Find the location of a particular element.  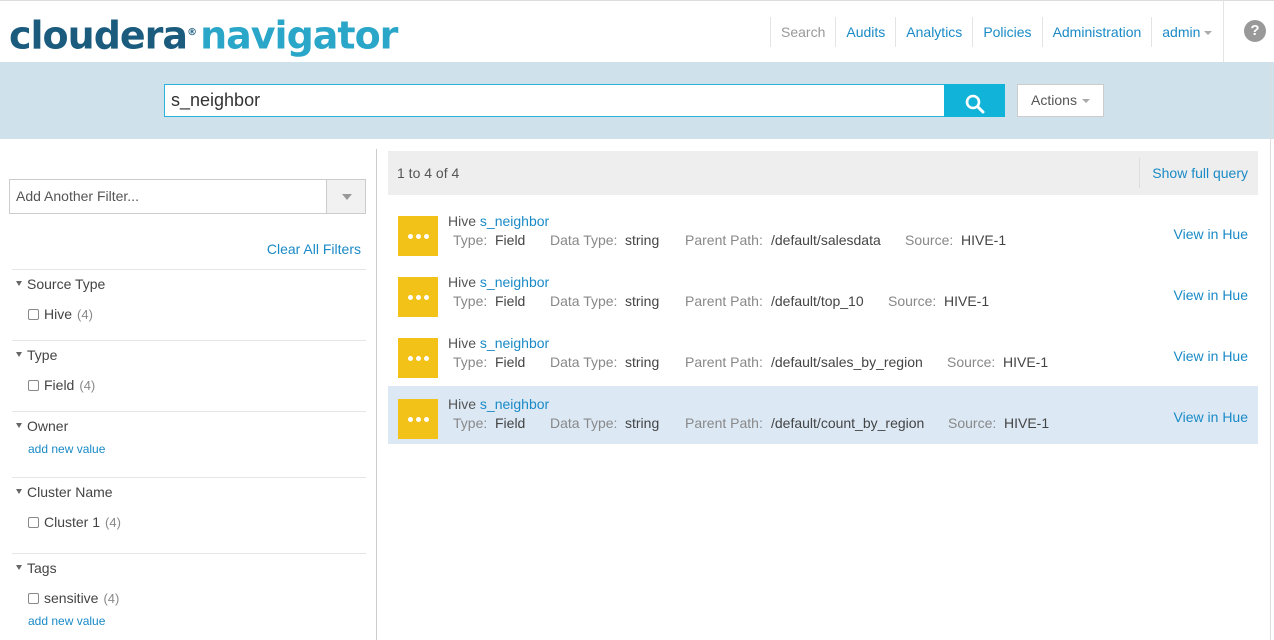

facet-title: Tags is located at coordinates (42, 568).